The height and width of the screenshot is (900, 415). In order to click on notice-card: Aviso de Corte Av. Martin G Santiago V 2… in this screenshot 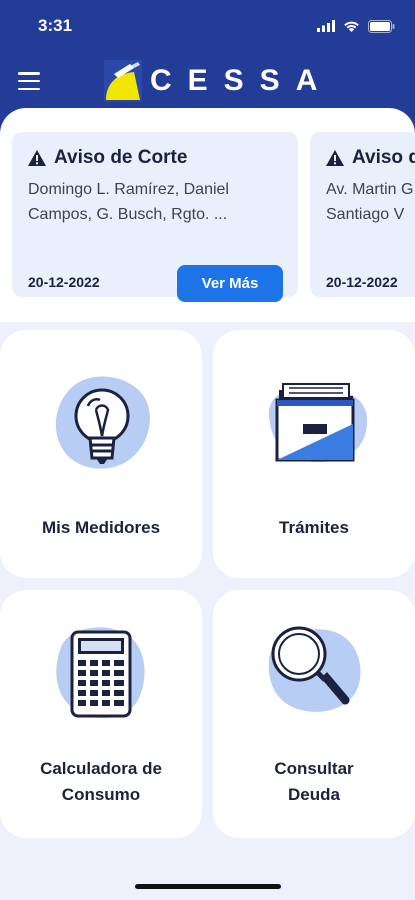, I will do `click(362, 214)`.